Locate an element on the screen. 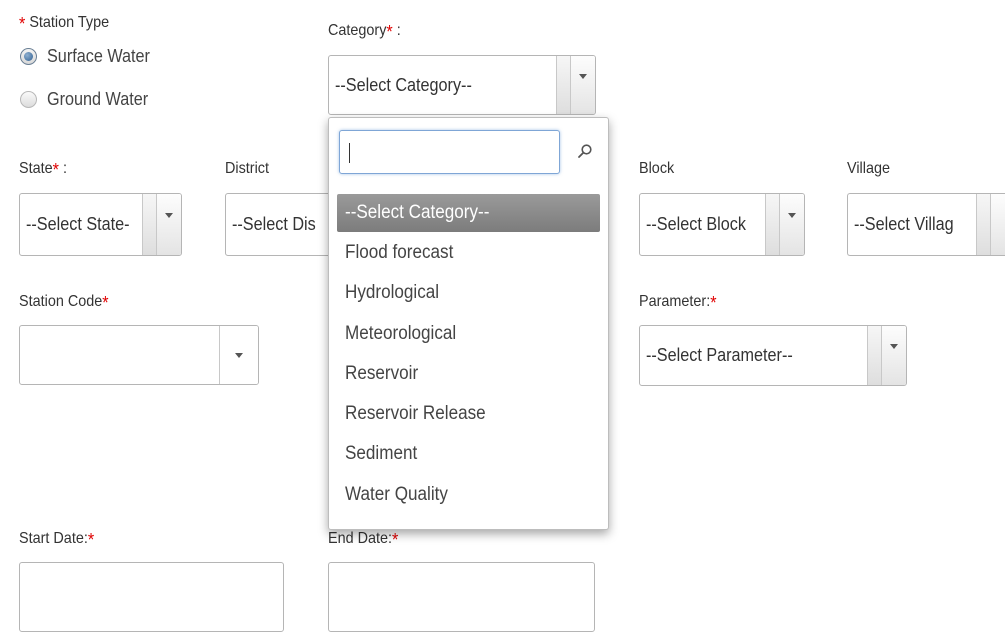  radio-surface-water: Surface Water is located at coordinates (90, 56).